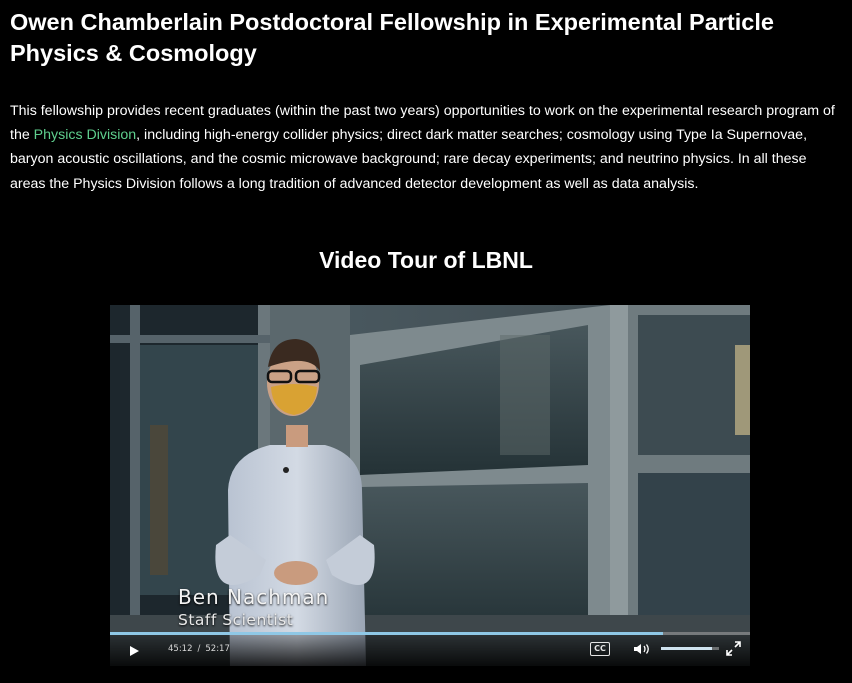 This screenshot has width=852, height=683. I want to click on caption-role: Staff Scientist, so click(236, 620).